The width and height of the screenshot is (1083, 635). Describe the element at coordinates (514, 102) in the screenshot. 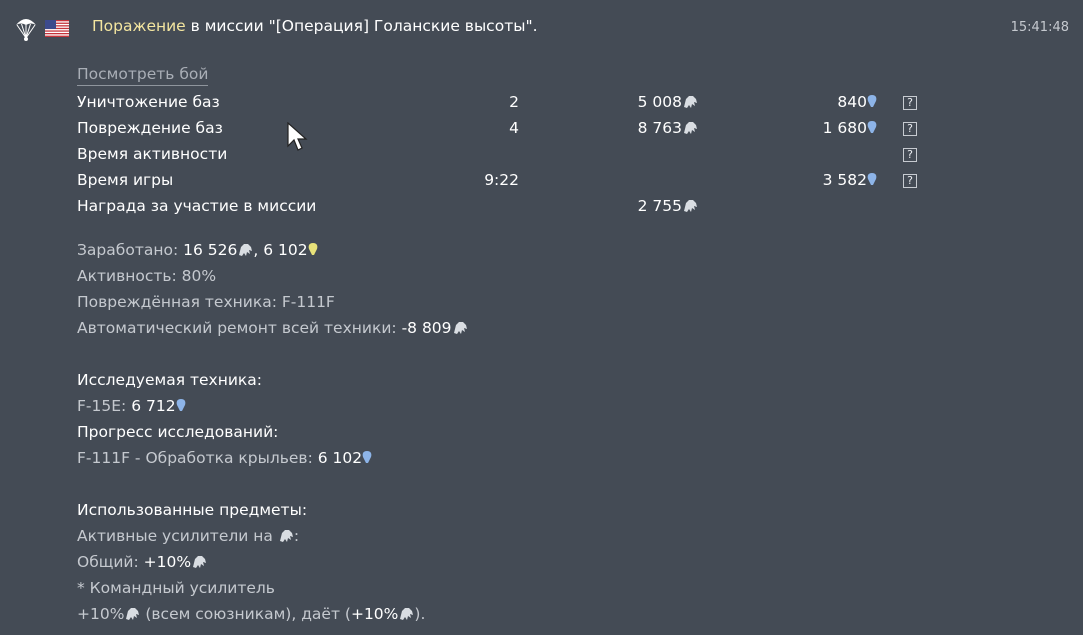

I see `row-count: 2` at that location.